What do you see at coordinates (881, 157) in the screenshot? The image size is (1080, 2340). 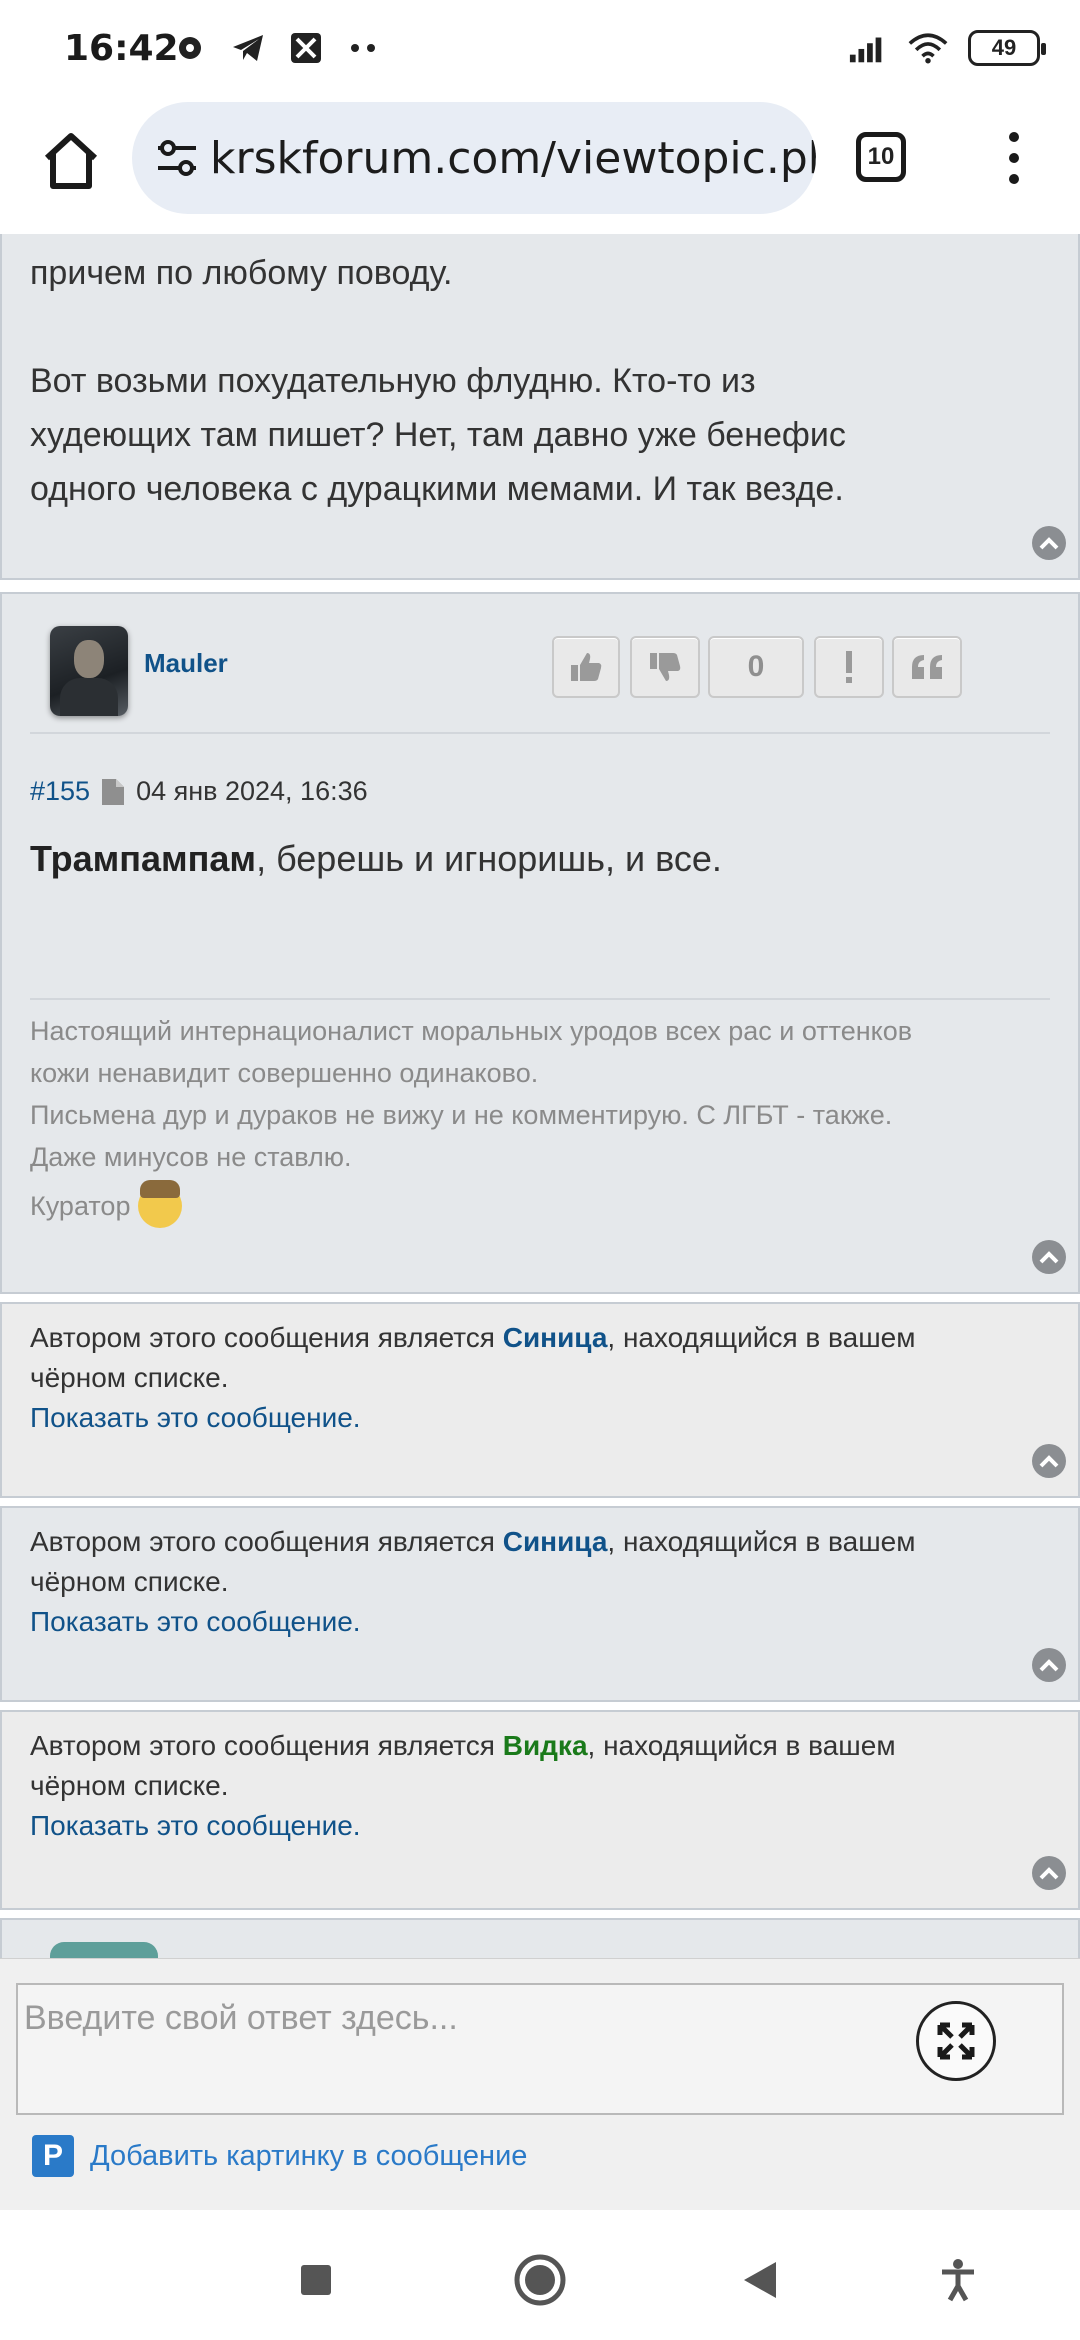 I see `tab-switcher-button: 10` at bounding box center [881, 157].